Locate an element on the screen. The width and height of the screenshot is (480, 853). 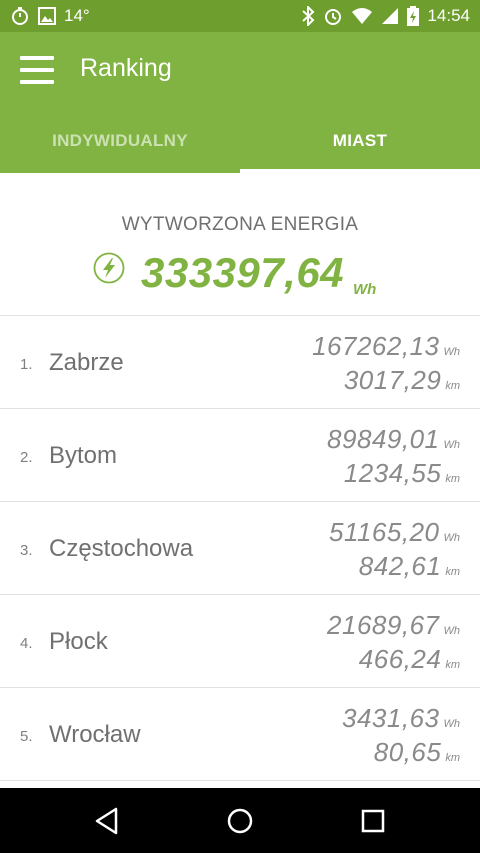
status-bar: 14° 14:54 is located at coordinates (240, 16).